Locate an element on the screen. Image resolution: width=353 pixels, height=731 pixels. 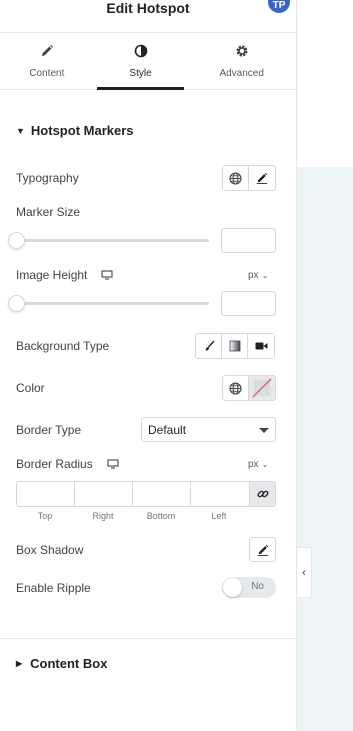
typography-controls is located at coordinates (249, 178).